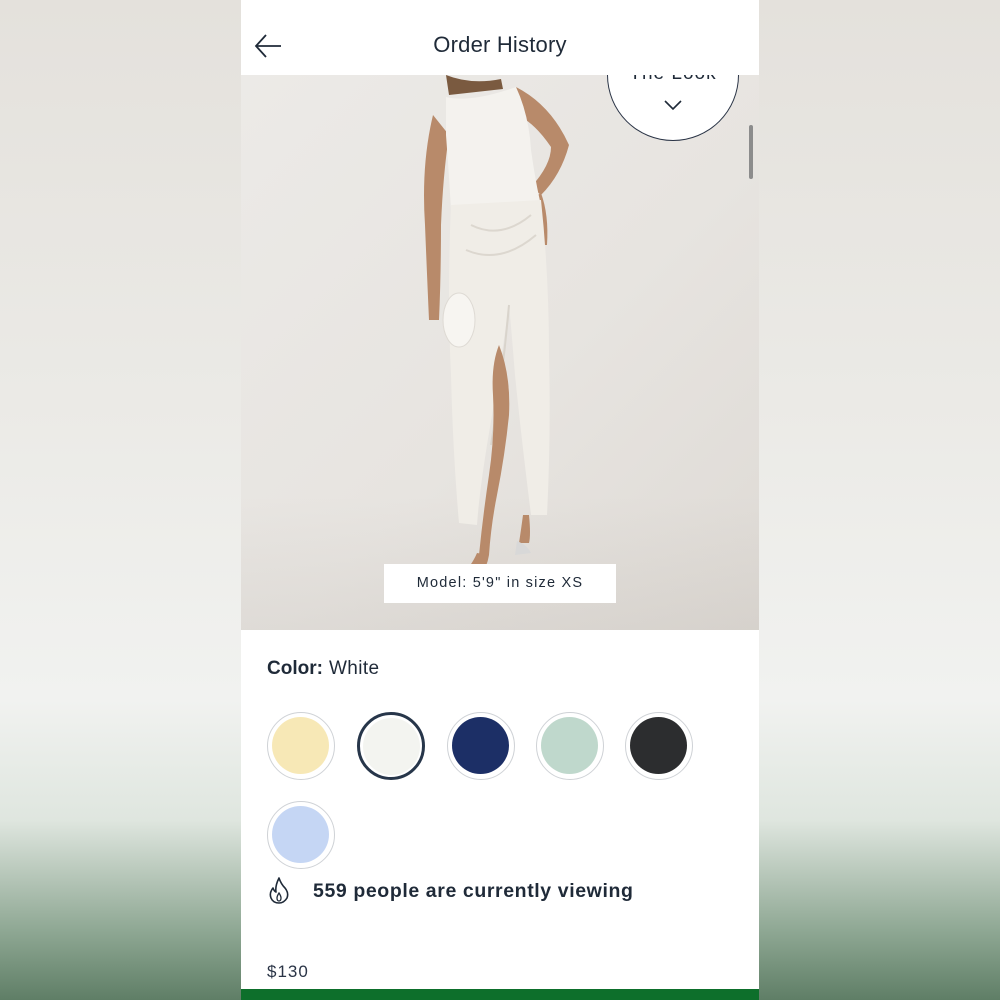 This screenshot has width=1000, height=1000. What do you see at coordinates (673, 105) in the screenshot?
I see `chevron-down-icon` at bounding box center [673, 105].